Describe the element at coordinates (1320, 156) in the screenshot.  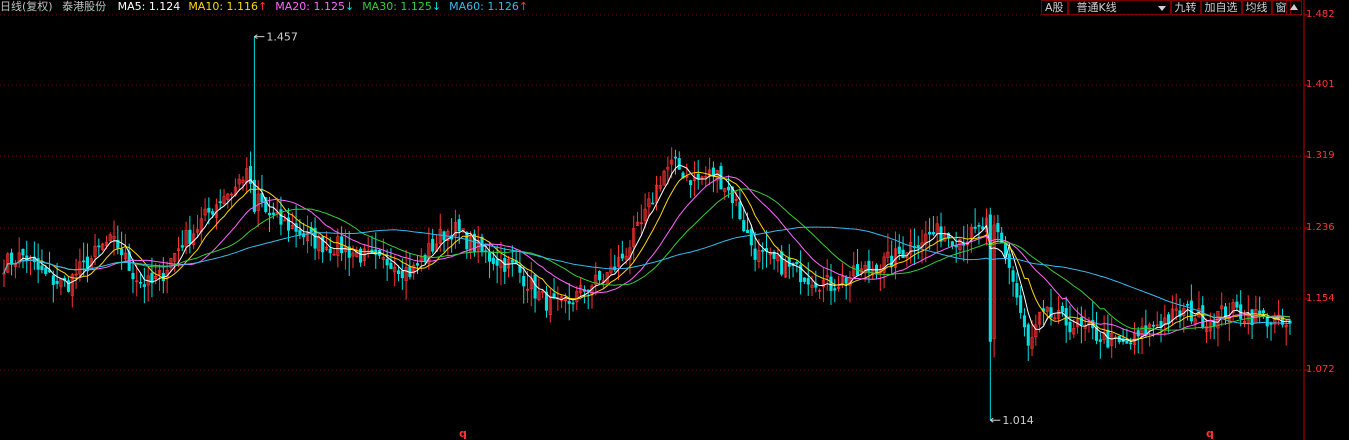
I see `y-tick-label: 1.319` at that location.